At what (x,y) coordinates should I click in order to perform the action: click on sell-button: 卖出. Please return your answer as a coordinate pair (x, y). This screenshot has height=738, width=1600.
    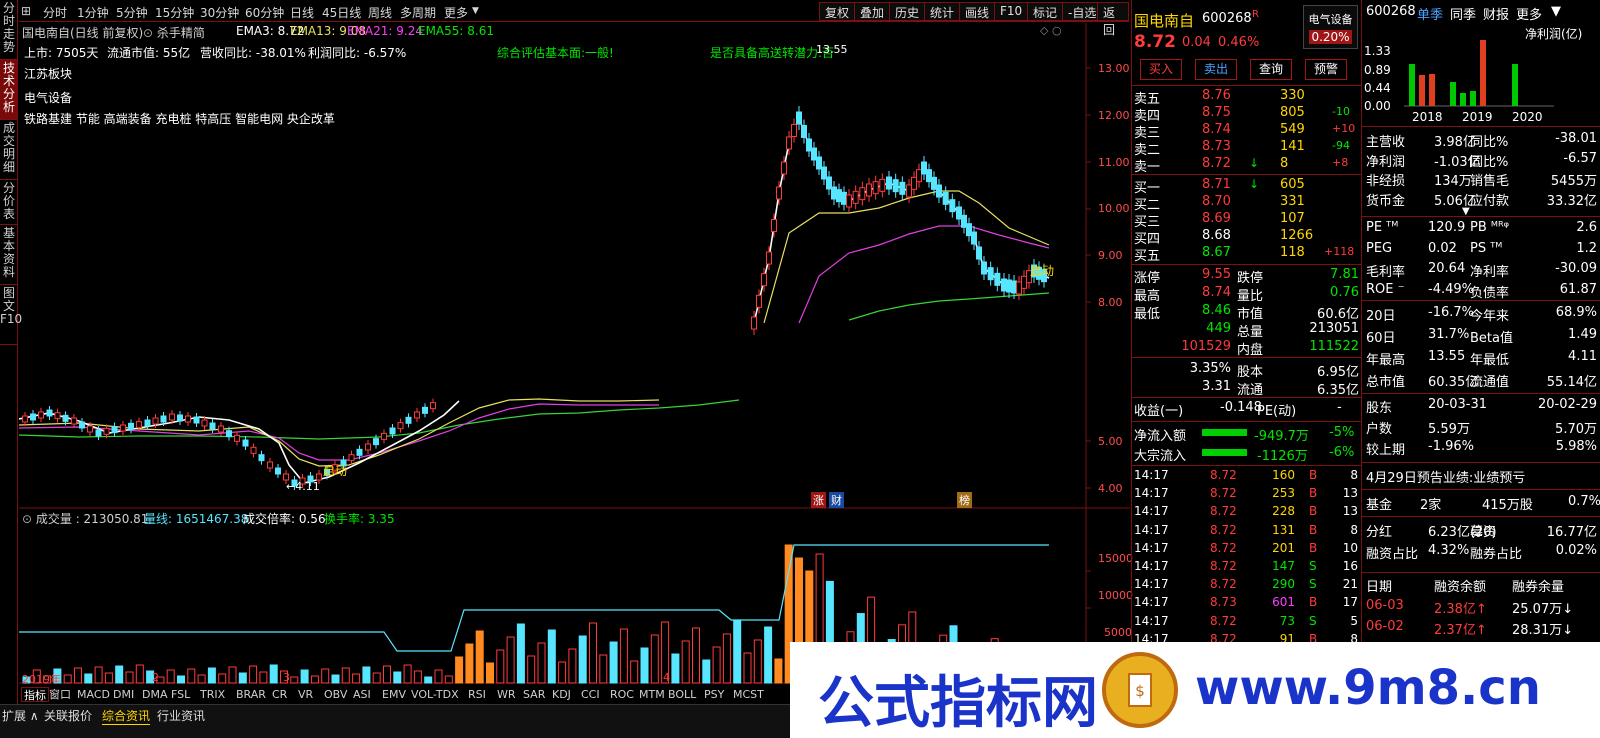
    Looking at the image, I should click on (1216, 69).